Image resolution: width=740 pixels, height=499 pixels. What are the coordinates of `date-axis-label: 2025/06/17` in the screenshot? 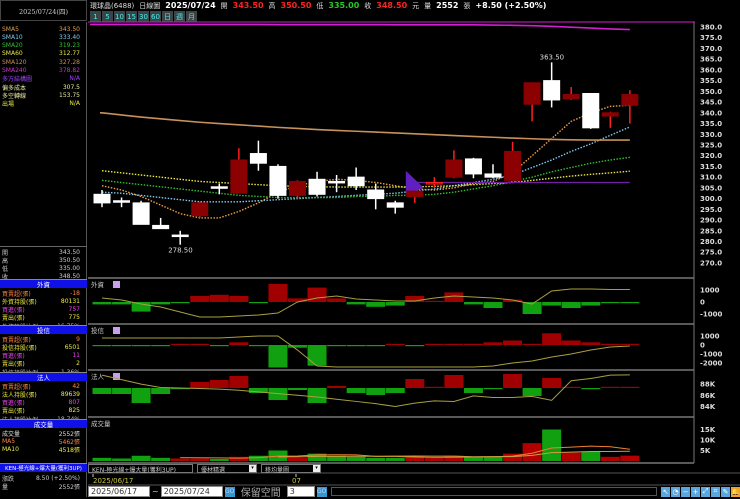 It's located at (113, 481).